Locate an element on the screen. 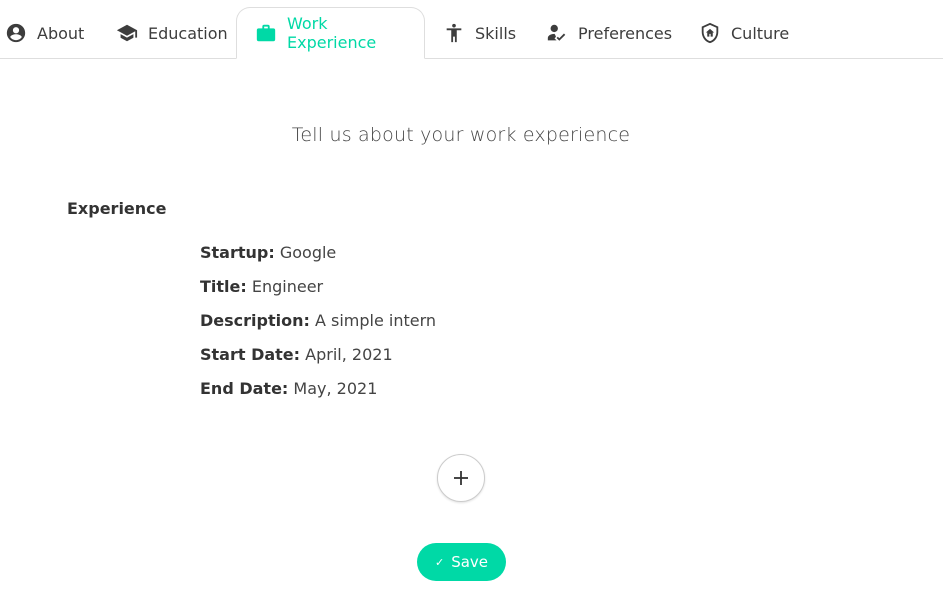 This screenshot has width=943, height=613. accessibility-person-icon is located at coordinates (454, 33).